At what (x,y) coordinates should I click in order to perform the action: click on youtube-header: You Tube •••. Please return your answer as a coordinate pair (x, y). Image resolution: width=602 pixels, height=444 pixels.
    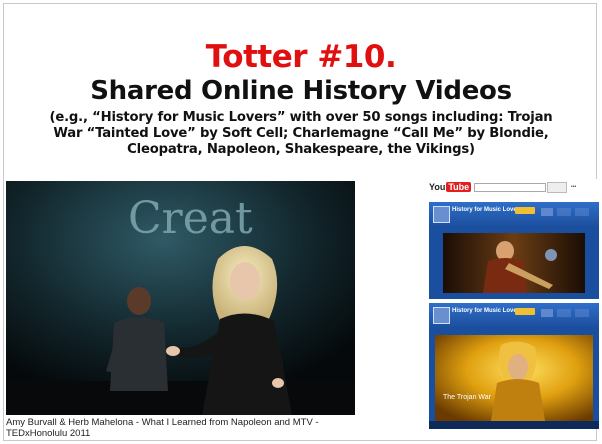
    Looking at the image, I should click on (514, 188).